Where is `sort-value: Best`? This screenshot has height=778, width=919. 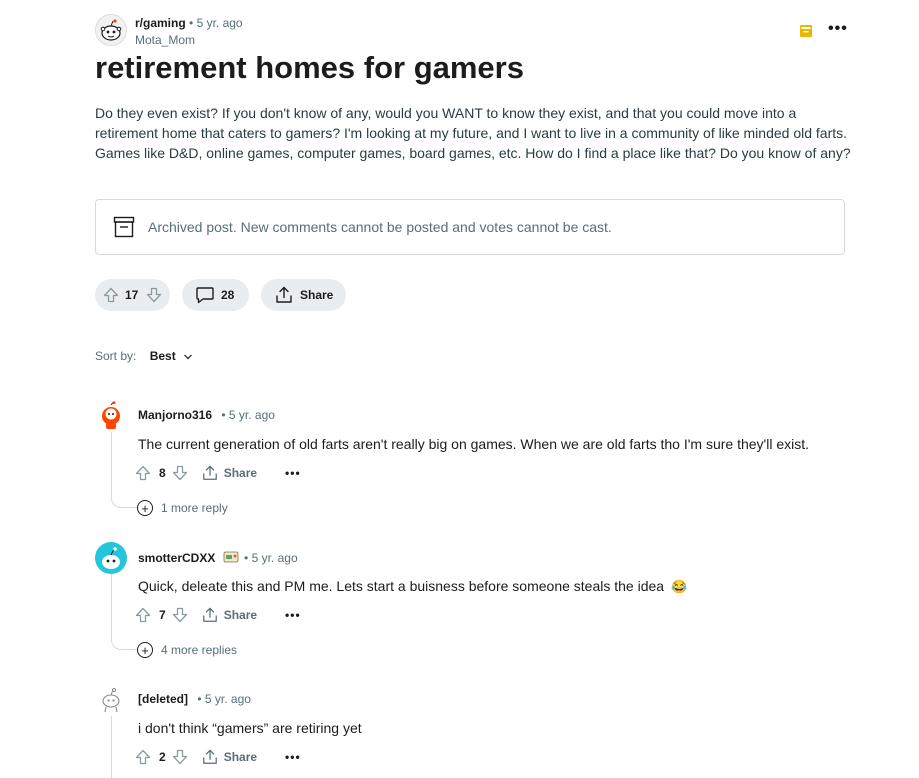
sort-value: Best is located at coordinates (162, 356).